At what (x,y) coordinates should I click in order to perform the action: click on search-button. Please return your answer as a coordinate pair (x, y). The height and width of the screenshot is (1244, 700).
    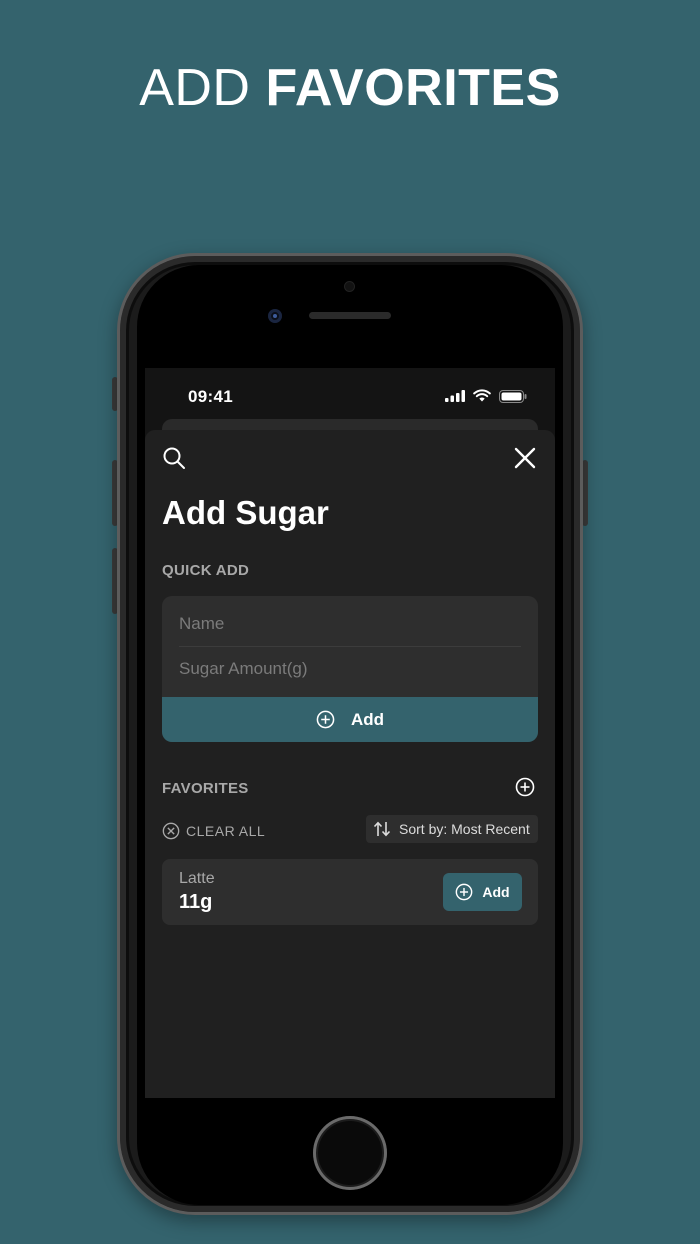
    Looking at the image, I should click on (174, 458).